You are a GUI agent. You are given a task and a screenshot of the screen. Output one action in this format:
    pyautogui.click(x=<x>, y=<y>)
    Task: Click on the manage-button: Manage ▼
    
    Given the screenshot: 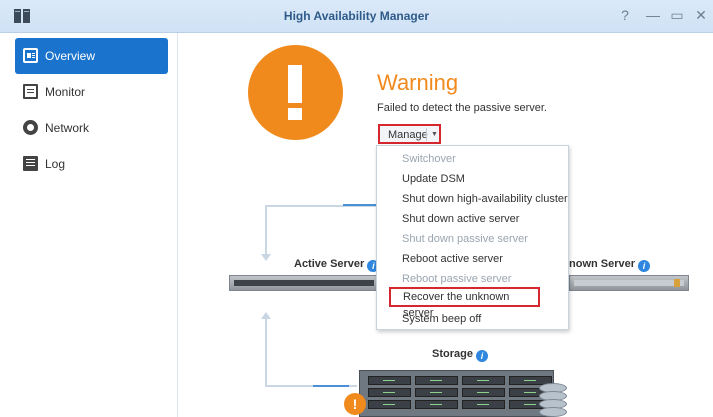 What is the action you would take?
    pyautogui.click(x=409, y=134)
    